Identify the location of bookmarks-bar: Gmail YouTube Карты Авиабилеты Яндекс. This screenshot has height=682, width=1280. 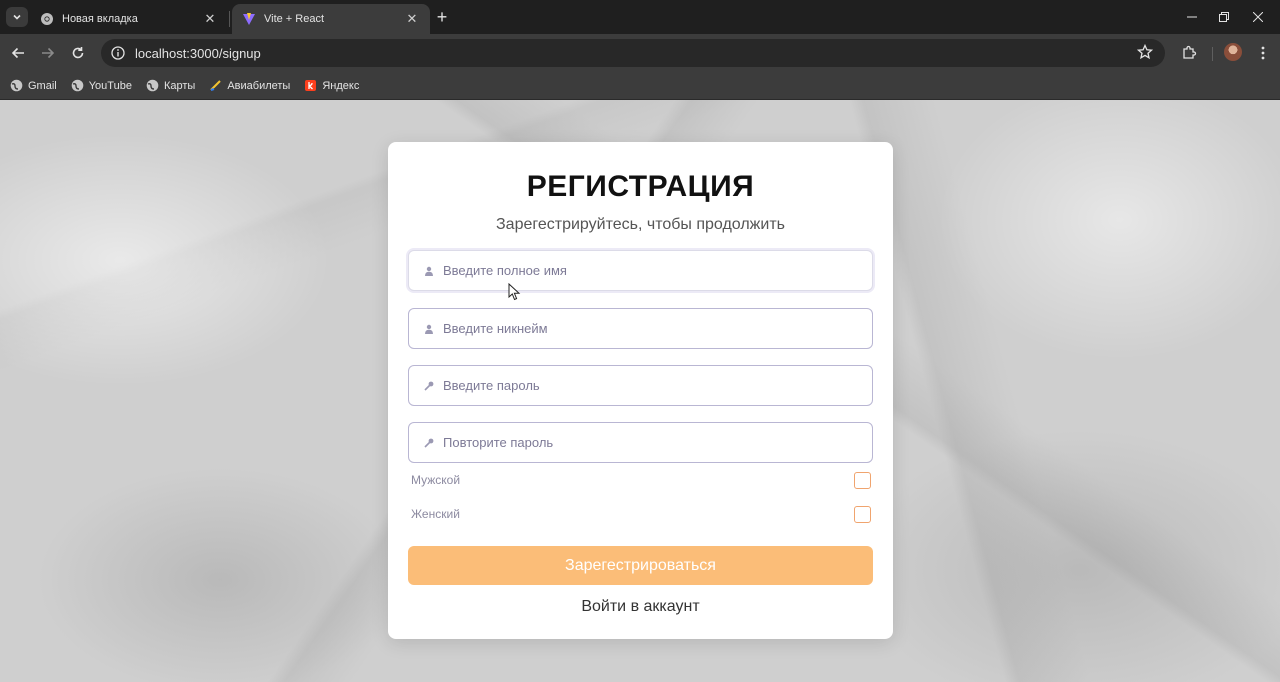
(640, 86).